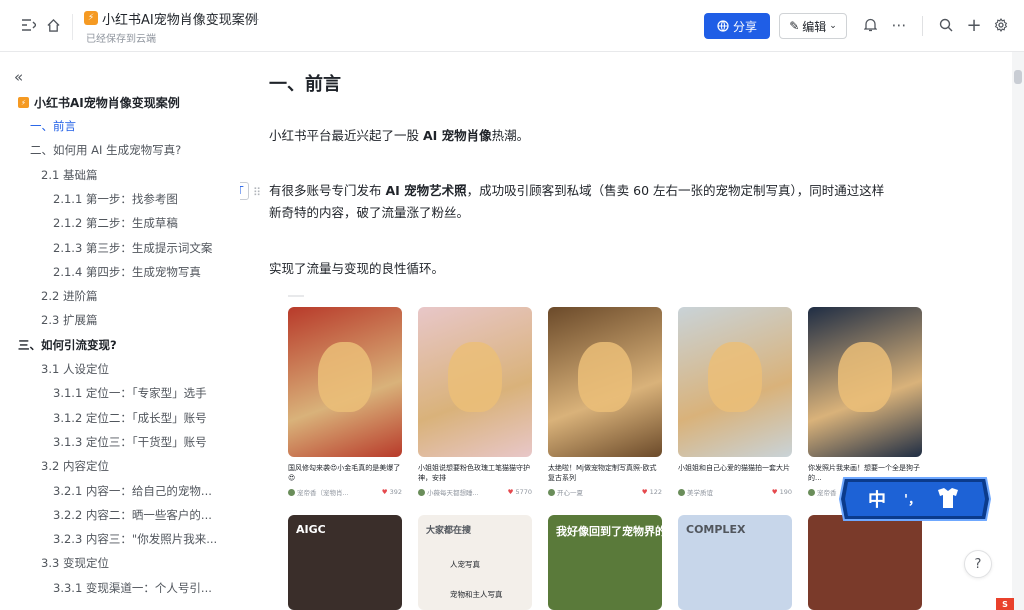  What do you see at coordinates (716, 529) in the screenshot?
I see `image-overlay-text: COMPLEX` at bounding box center [716, 529].